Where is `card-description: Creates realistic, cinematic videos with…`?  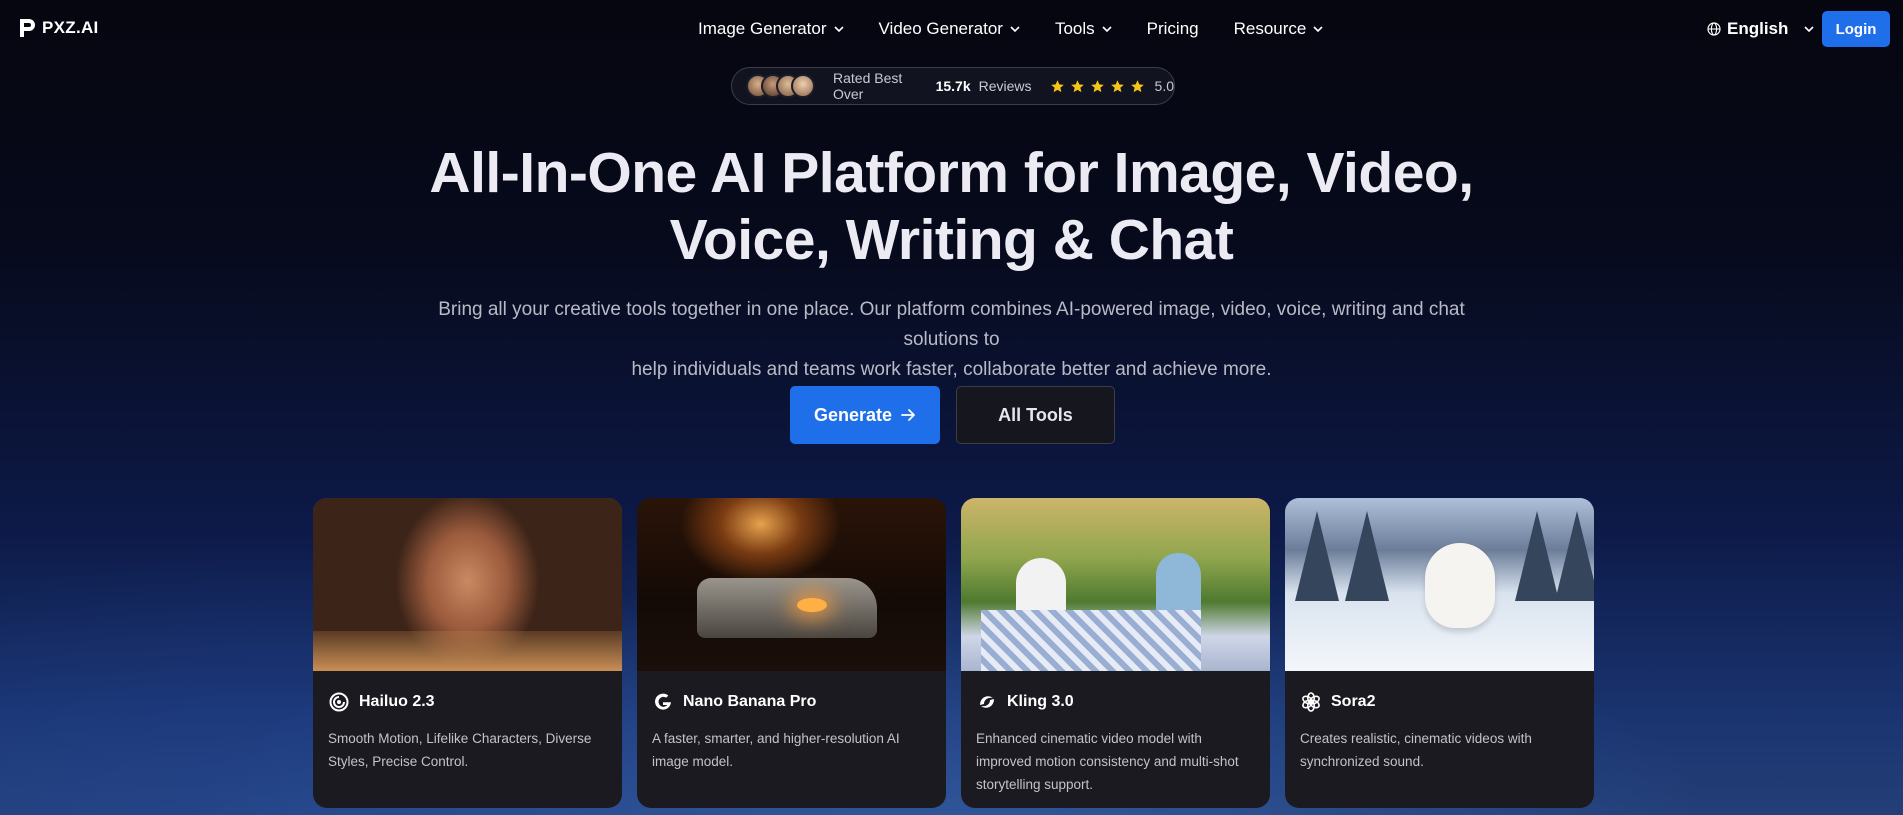
card-description: Creates realistic, cinematic videos with… is located at coordinates (1416, 750).